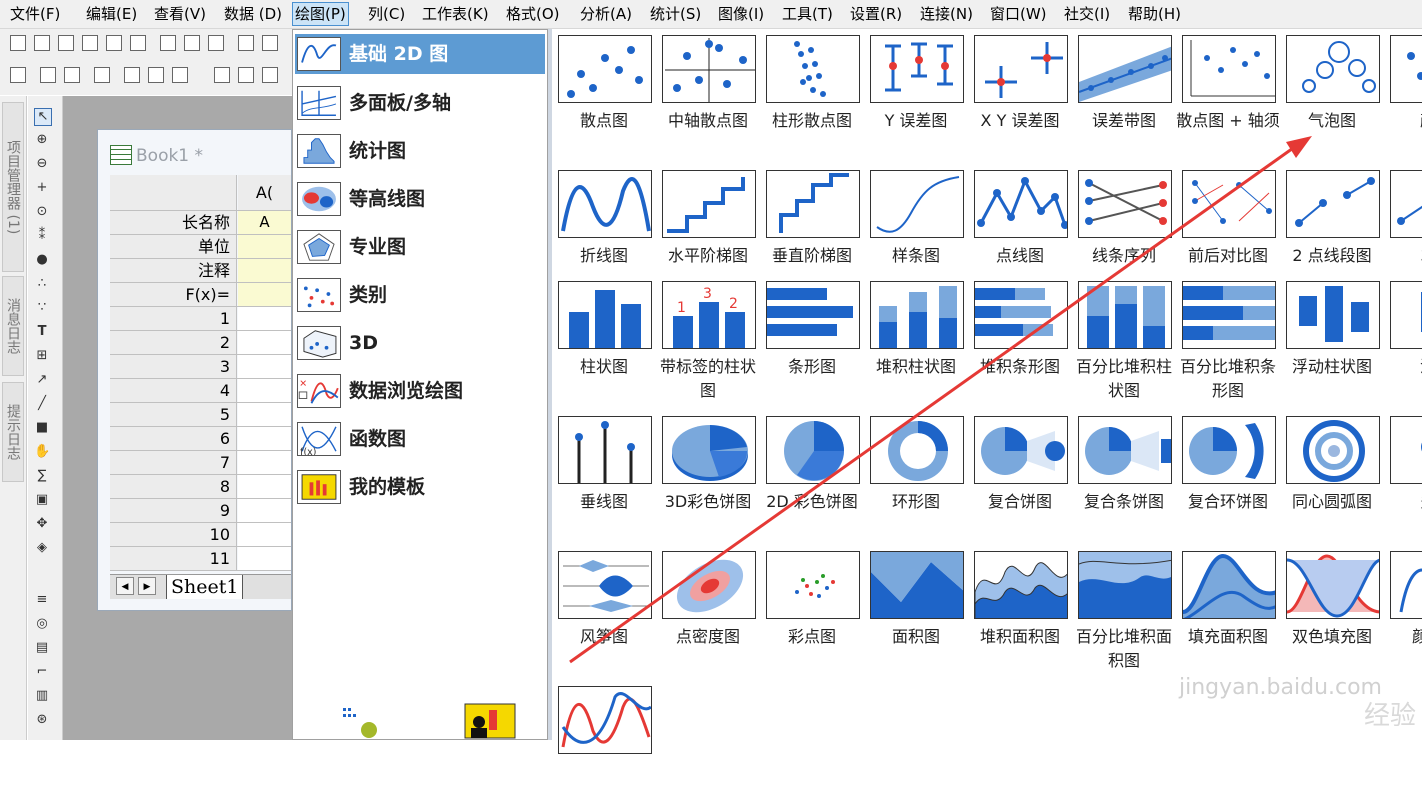 The width and height of the screenshot is (1422, 810). I want to click on export-icon, so click(216, 43).